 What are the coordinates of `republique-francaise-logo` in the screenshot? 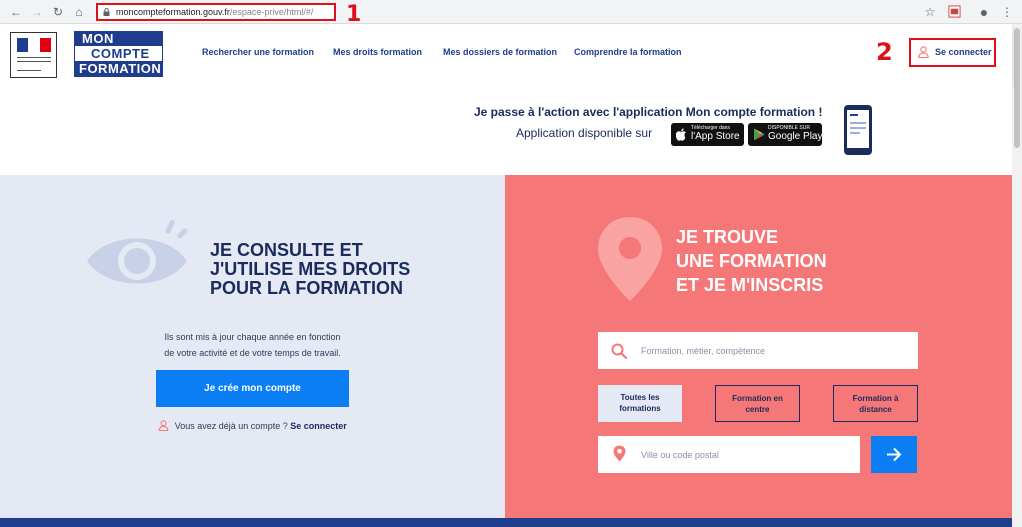 It's located at (33, 55).